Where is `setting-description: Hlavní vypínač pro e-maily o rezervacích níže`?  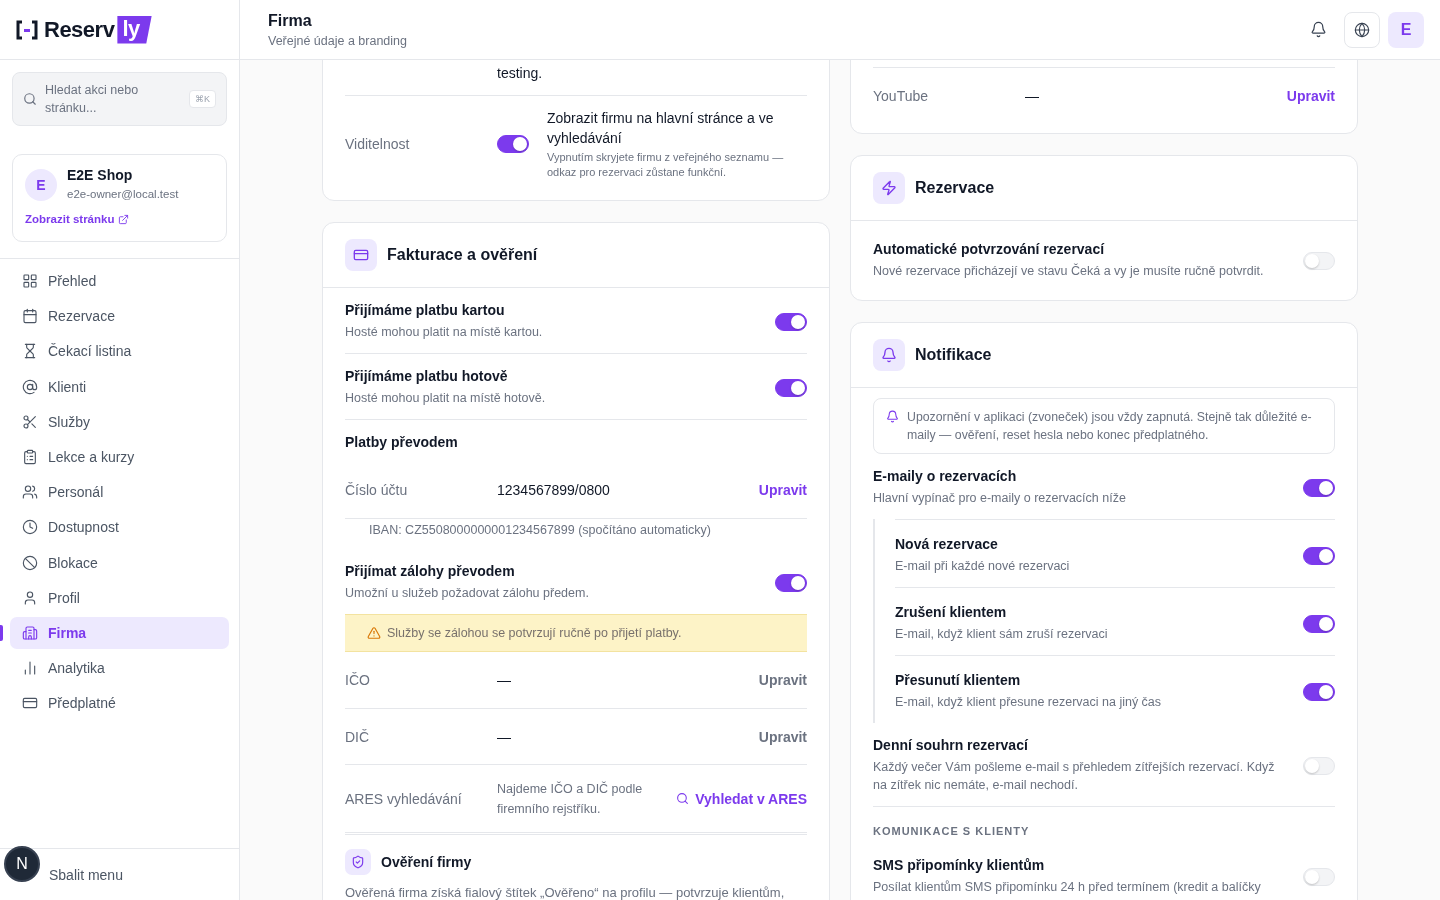 setting-description: Hlavní vypínač pro e-maily o rezervacích níže is located at coordinates (1000, 498).